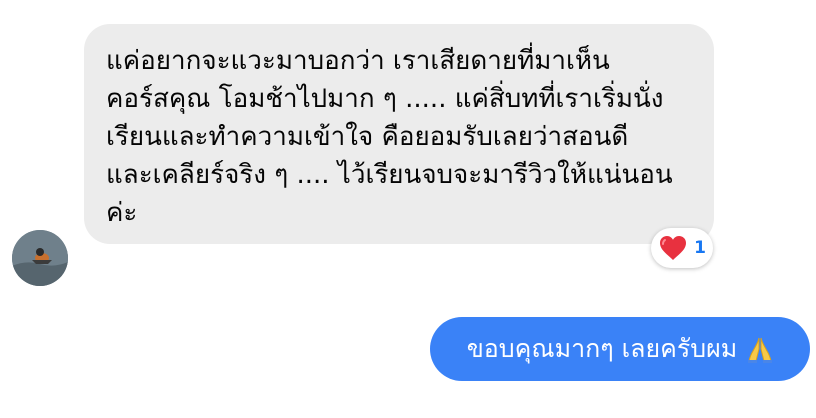 The image size is (816, 418). Describe the element at coordinates (602, 348) in the screenshot. I see `outgoing-message-text: ขอบคุณมากๆ เลยครับผม` at that location.